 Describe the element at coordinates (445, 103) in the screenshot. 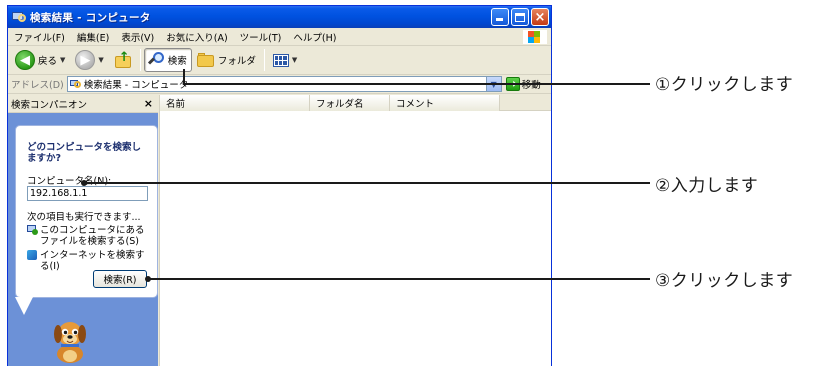

I see `column-comment: コメント` at that location.